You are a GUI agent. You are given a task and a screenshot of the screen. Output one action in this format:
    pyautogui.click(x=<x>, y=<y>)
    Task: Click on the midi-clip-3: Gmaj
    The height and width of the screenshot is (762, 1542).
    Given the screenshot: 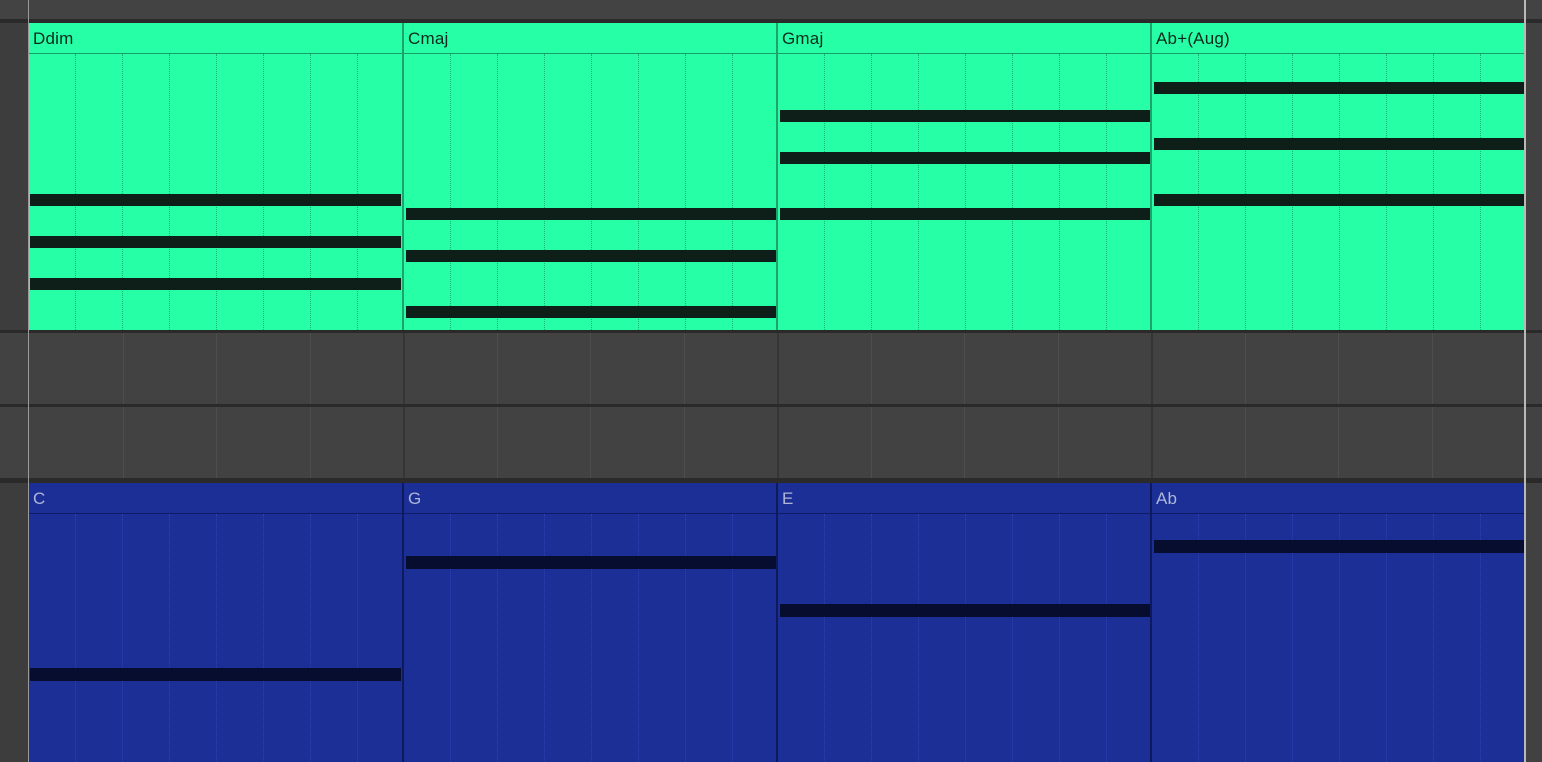 What is the action you would take?
    pyautogui.click(x=965, y=176)
    